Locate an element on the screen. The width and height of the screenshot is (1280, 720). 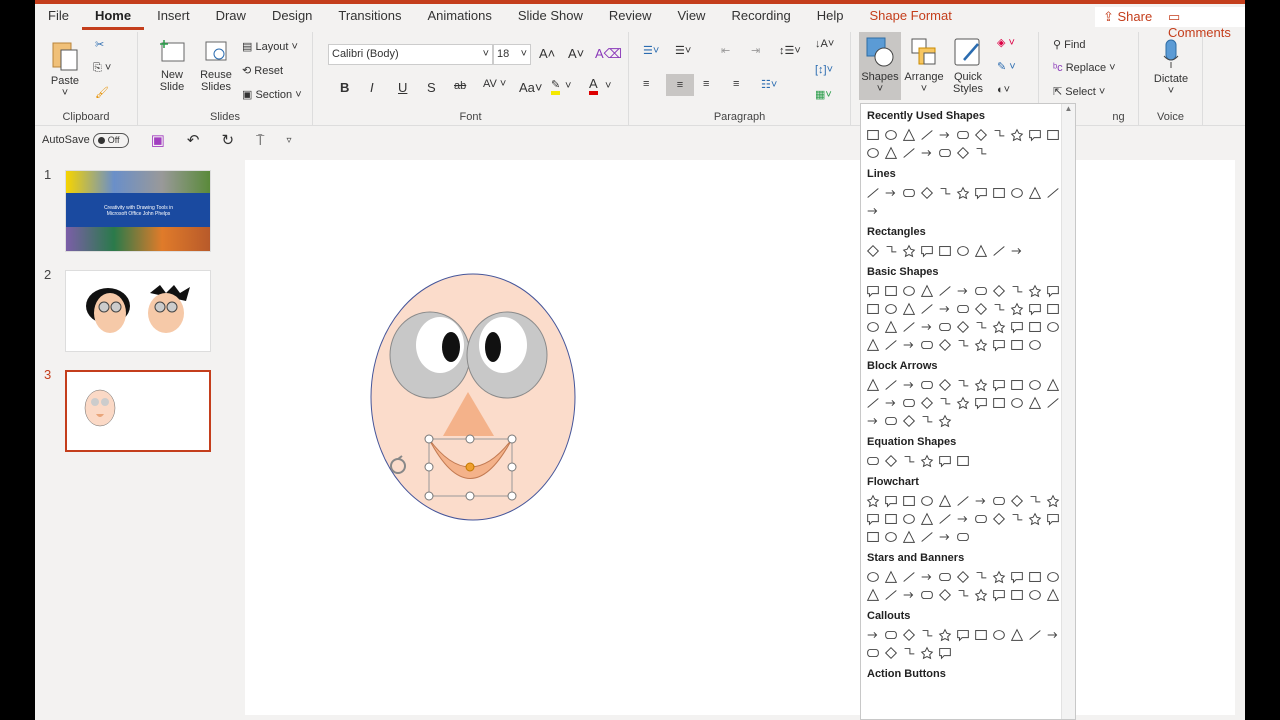
strikethrough-button: ab is located at coordinates (460, 86).